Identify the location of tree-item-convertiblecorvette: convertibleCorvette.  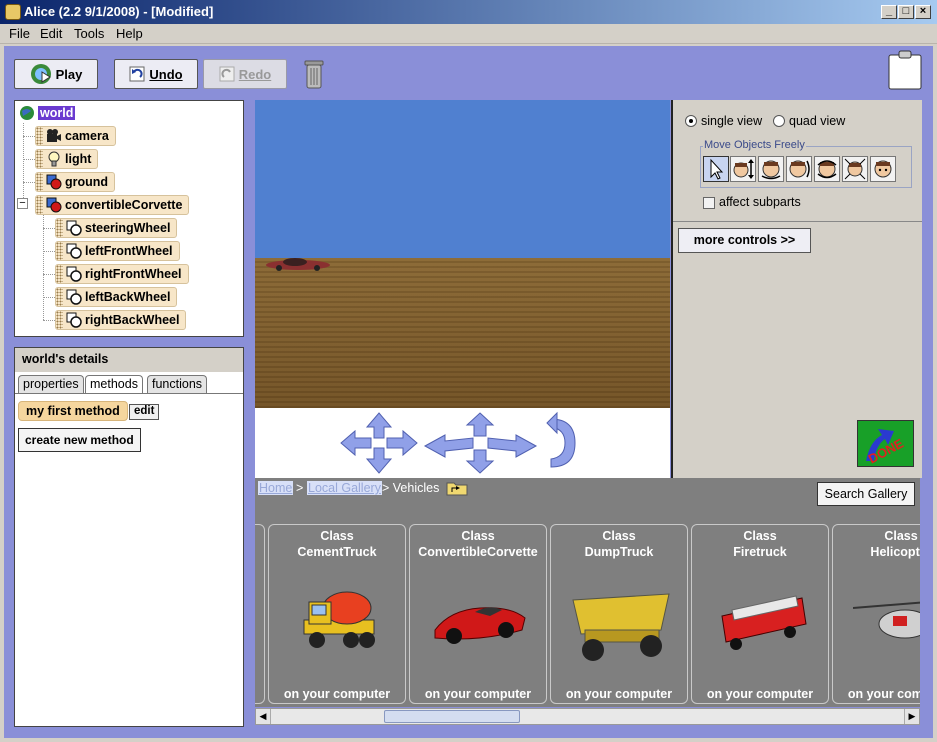
(112, 205).